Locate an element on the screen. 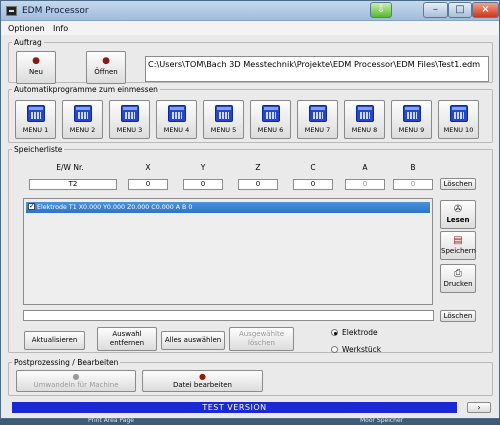 The image size is (500, 425). menu-optionen: Optionen is located at coordinates (26, 28).